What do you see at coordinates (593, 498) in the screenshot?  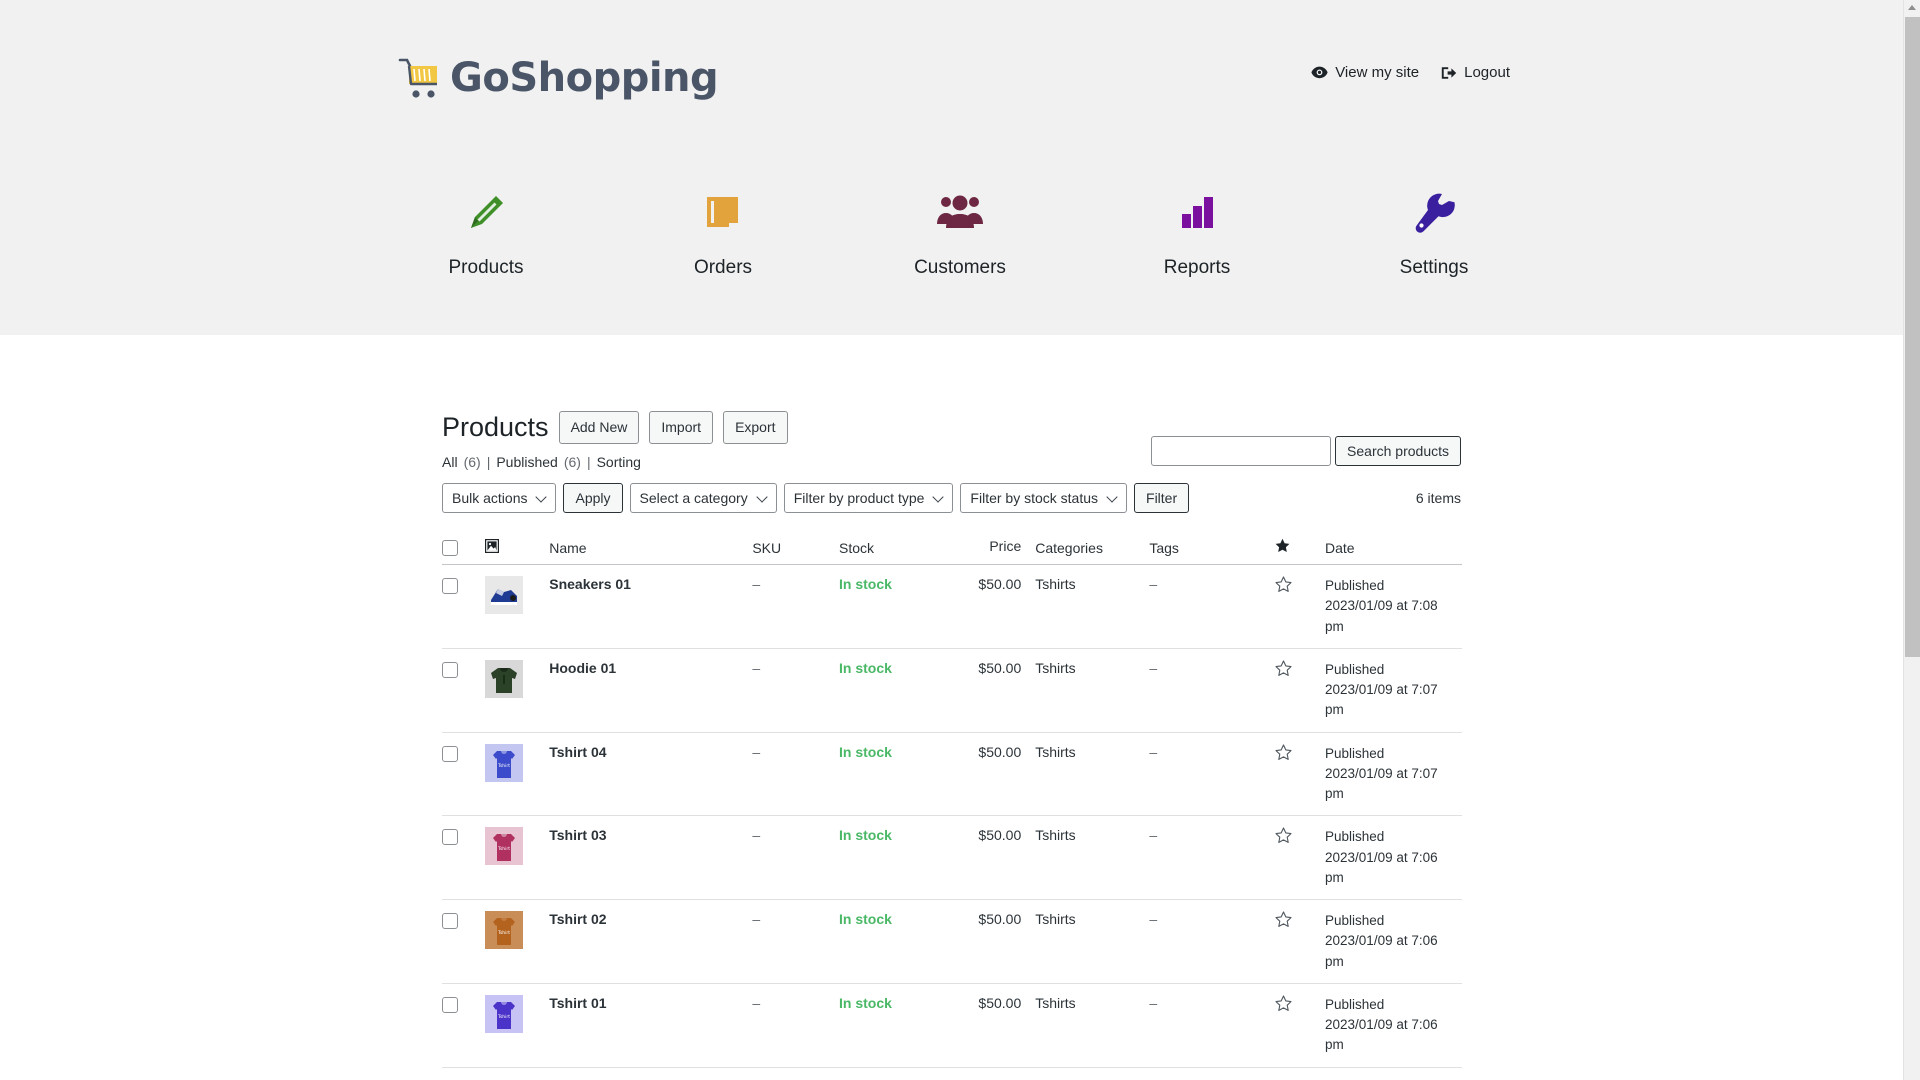 I see `apply-button: Apply` at bounding box center [593, 498].